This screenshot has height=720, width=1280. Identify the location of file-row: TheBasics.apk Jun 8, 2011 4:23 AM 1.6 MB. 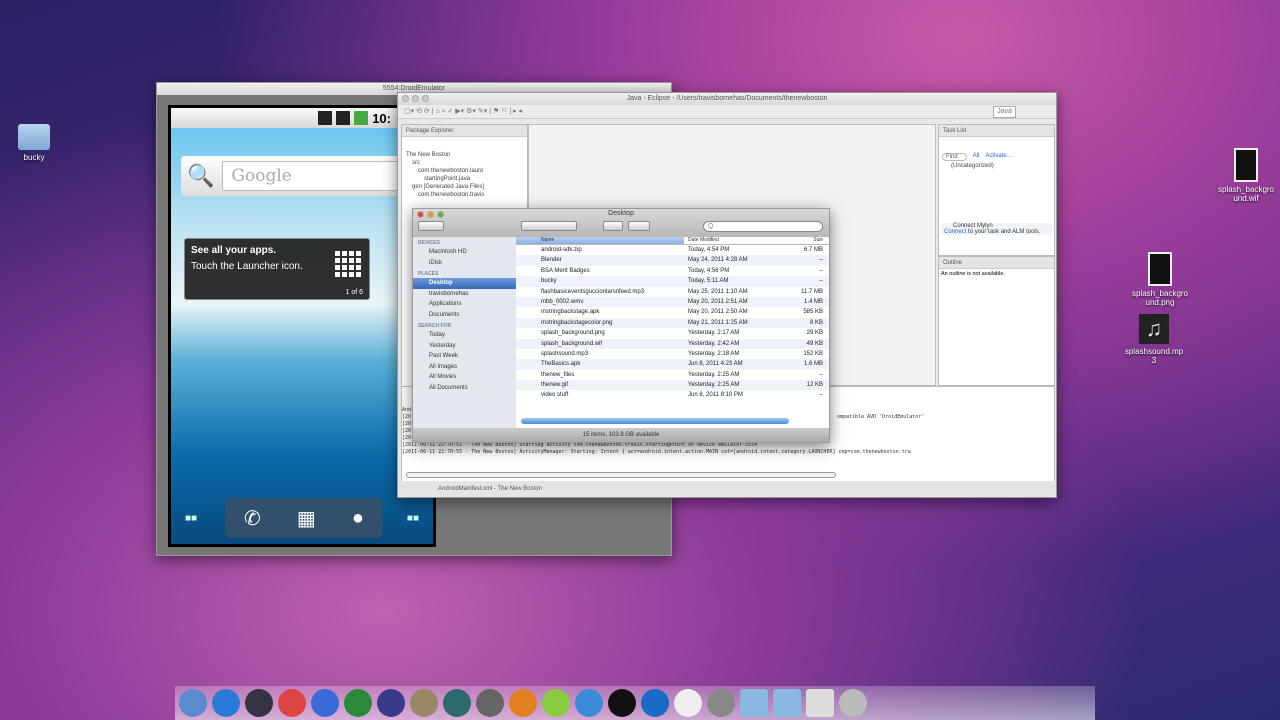
(672, 364).